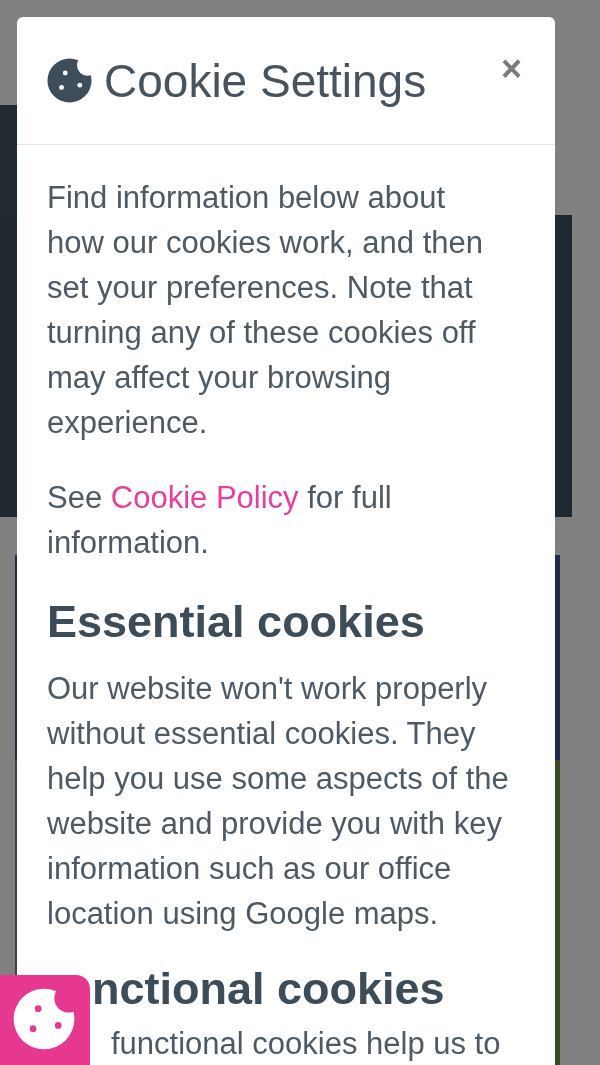 The width and height of the screenshot is (600, 1065). What do you see at coordinates (204, 497) in the screenshot?
I see `cookie-policy-link: Cookie Policy` at bounding box center [204, 497].